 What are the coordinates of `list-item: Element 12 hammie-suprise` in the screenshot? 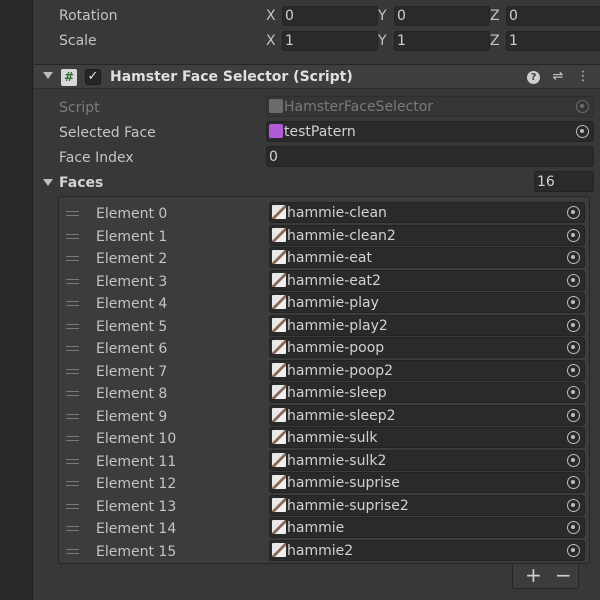 It's located at (324, 483).